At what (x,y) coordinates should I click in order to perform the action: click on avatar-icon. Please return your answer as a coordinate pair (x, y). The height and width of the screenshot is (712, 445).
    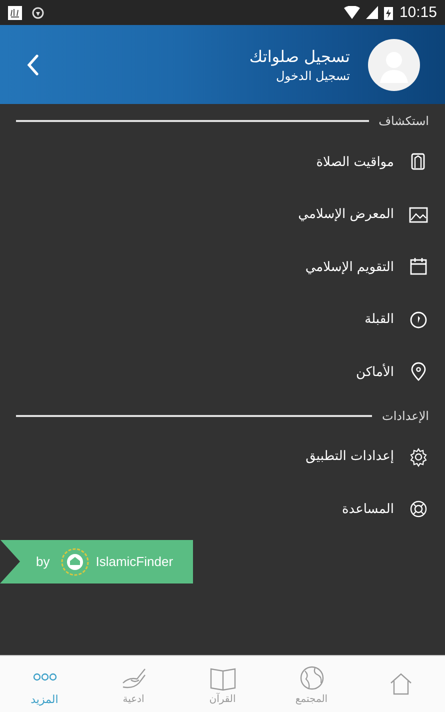
    Looking at the image, I should click on (394, 64).